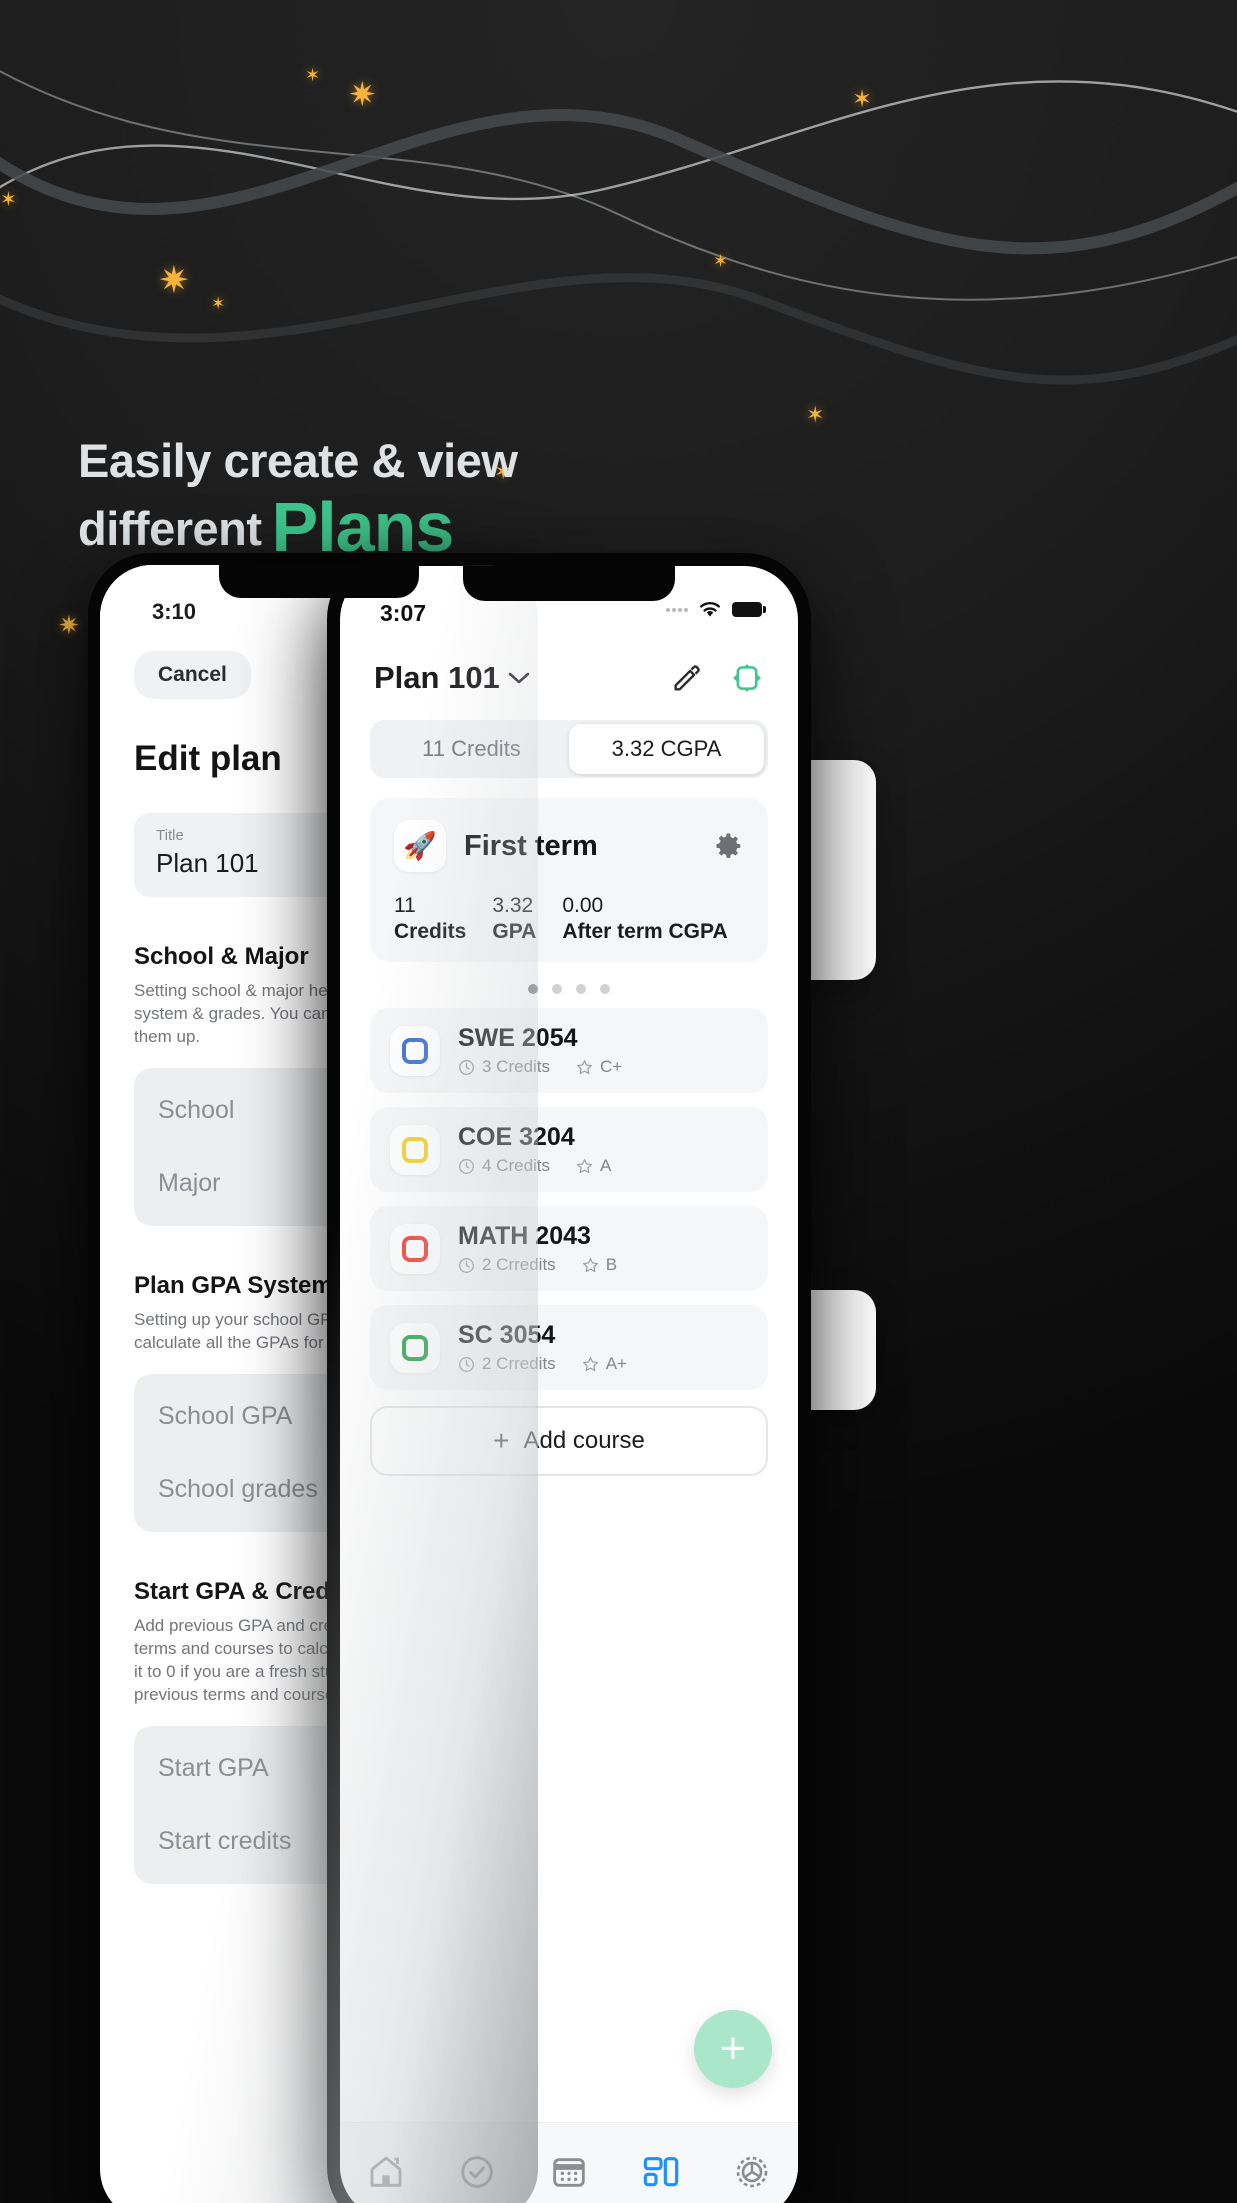  I want to click on front-status-icons, so click(716, 609).